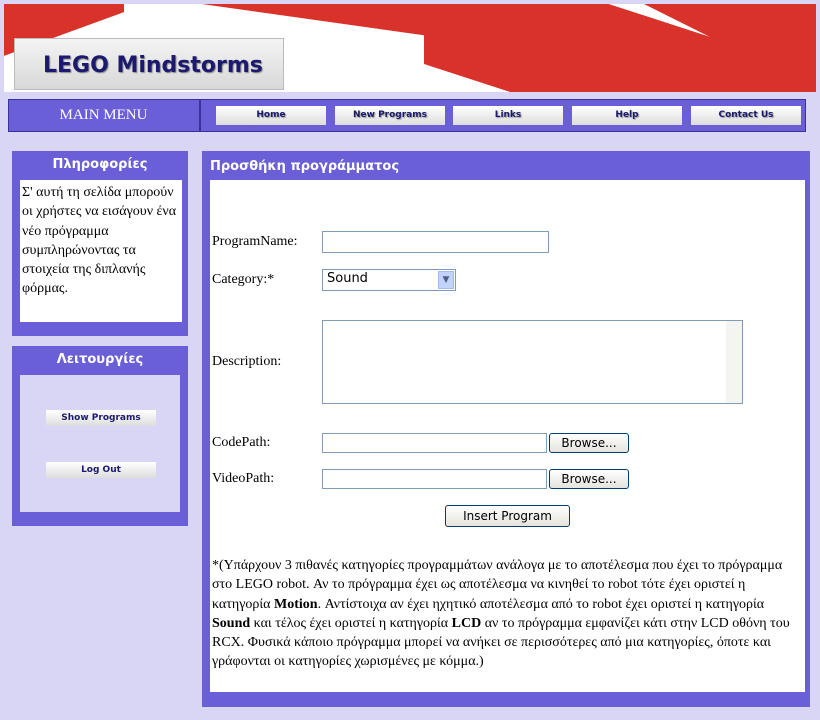 Image resolution: width=820 pixels, height=720 pixels. What do you see at coordinates (434, 443) in the screenshot?
I see `codepath-input` at bounding box center [434, 443].